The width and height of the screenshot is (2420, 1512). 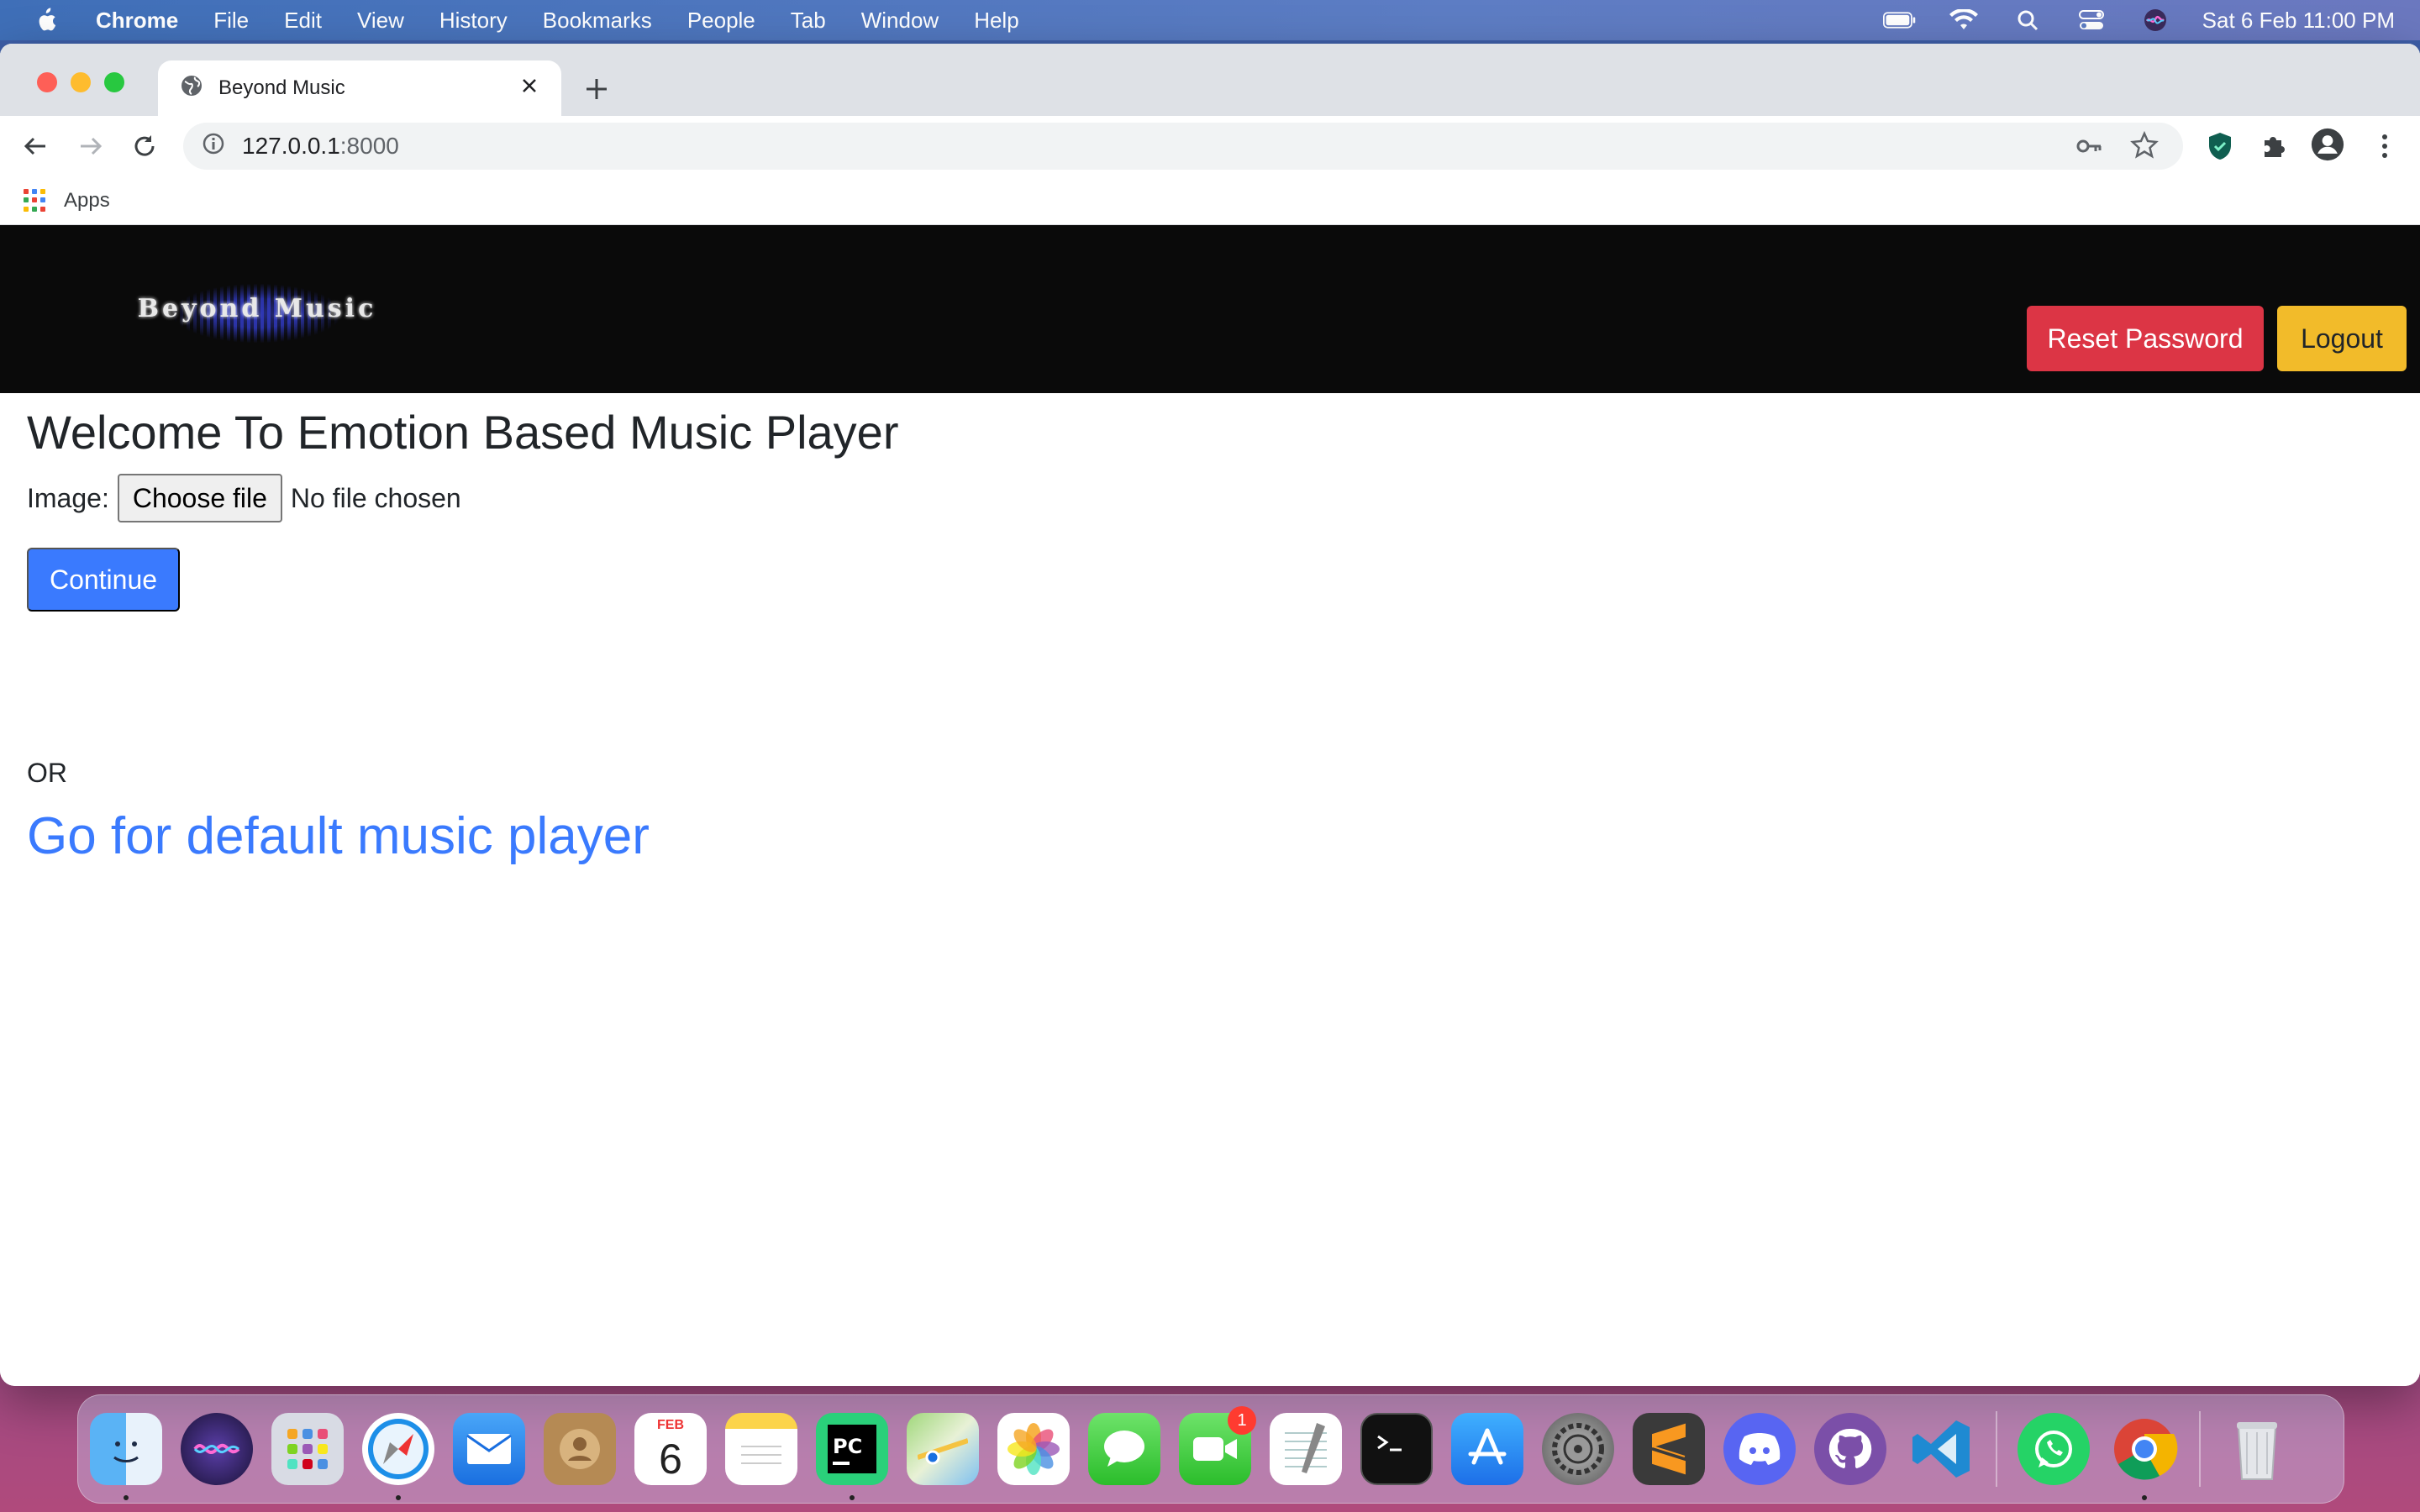 What do you see at coordinates (2342, 338) in the screenshot?
I see `logout-button: Logout` at bounding box center [2342, 338].